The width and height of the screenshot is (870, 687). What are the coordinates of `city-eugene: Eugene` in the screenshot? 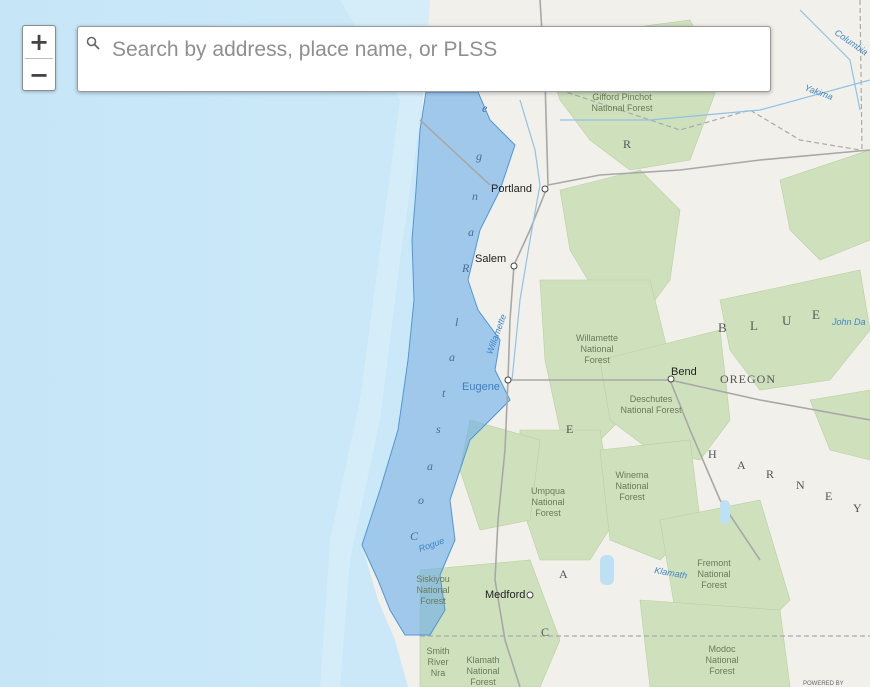 It's located at (481, 387).